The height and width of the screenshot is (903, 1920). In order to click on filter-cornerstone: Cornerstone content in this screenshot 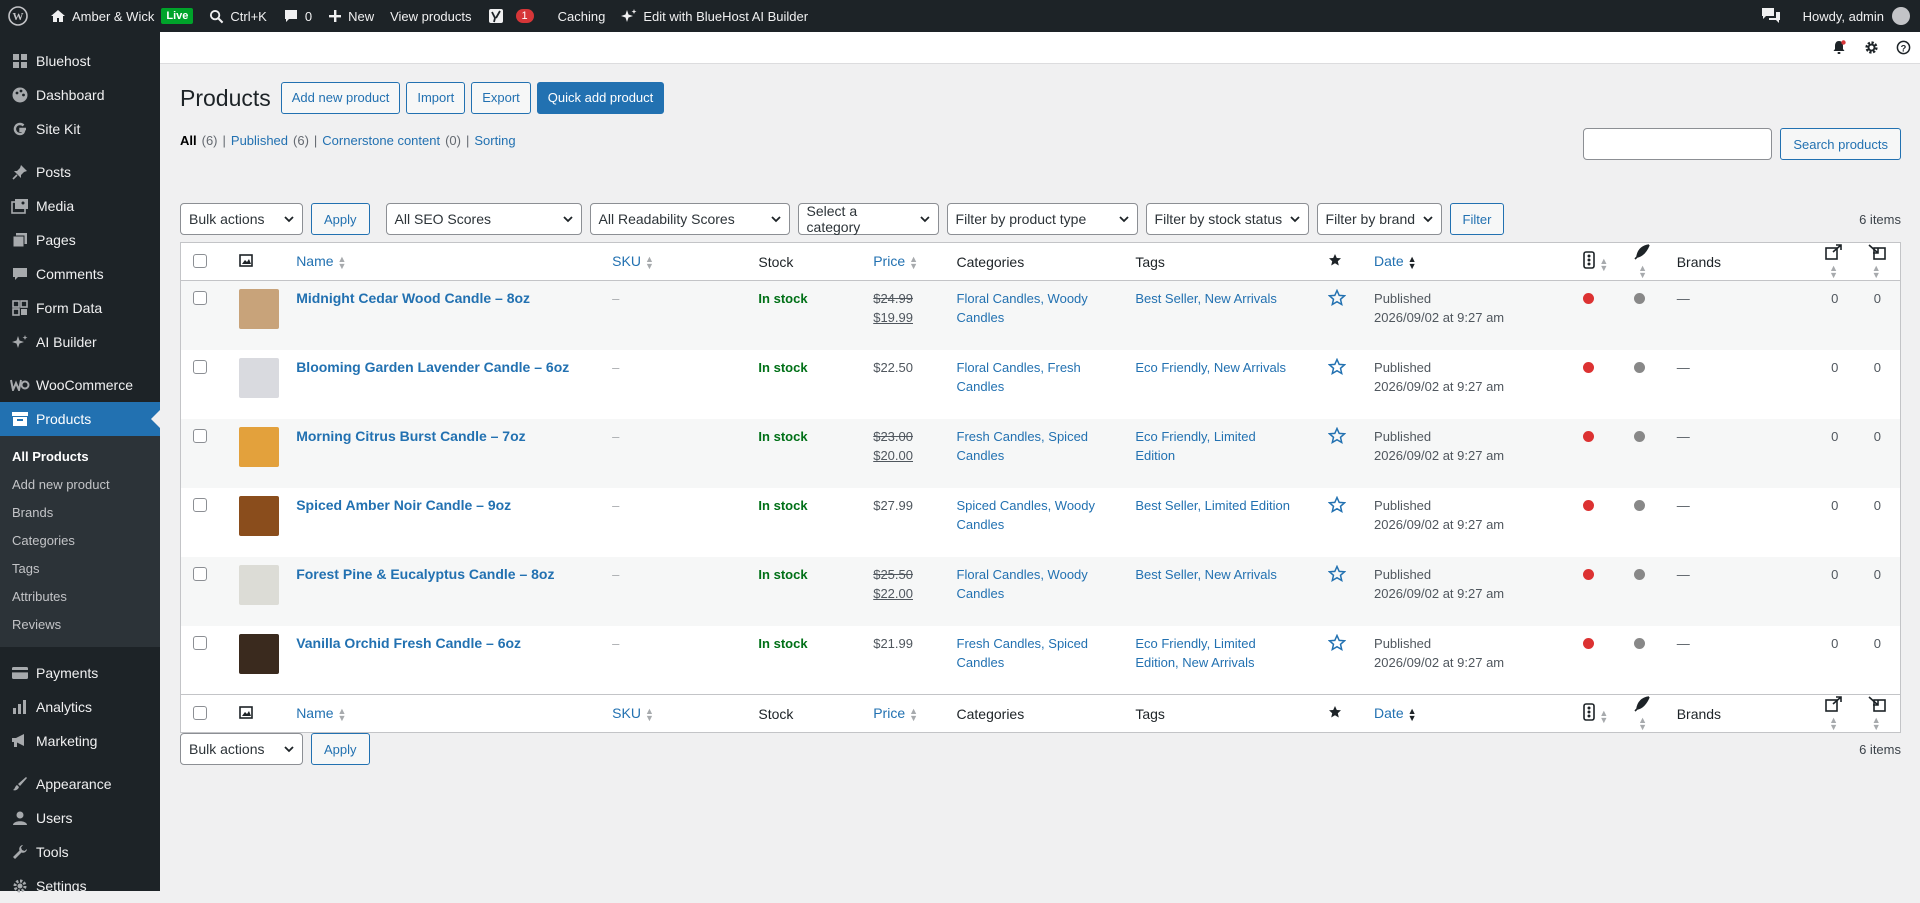, I will do `click(381, 140)`.